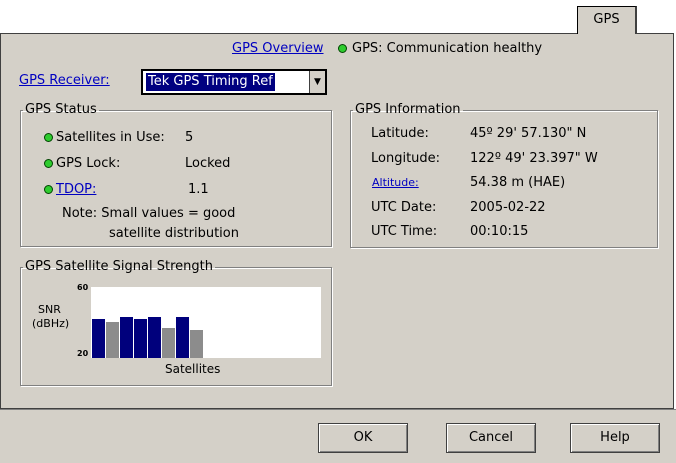 This screenshot has height=463, width=676. Describe the element at coordinates (198, 189) in the screenshot. I see `tdop-value: 1.1` at that location.